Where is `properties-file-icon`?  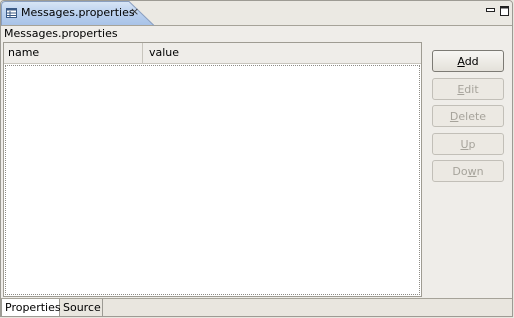 properties-file-icon is located at coordinates (11, 13).